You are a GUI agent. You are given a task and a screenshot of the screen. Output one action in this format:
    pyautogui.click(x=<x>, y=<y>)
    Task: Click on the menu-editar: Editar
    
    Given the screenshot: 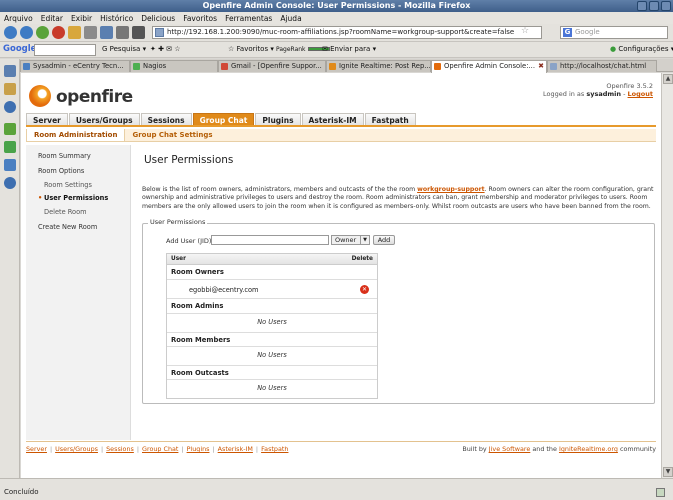 What is the action you would take?
    pyautogui.click(x=52, y=18)
    